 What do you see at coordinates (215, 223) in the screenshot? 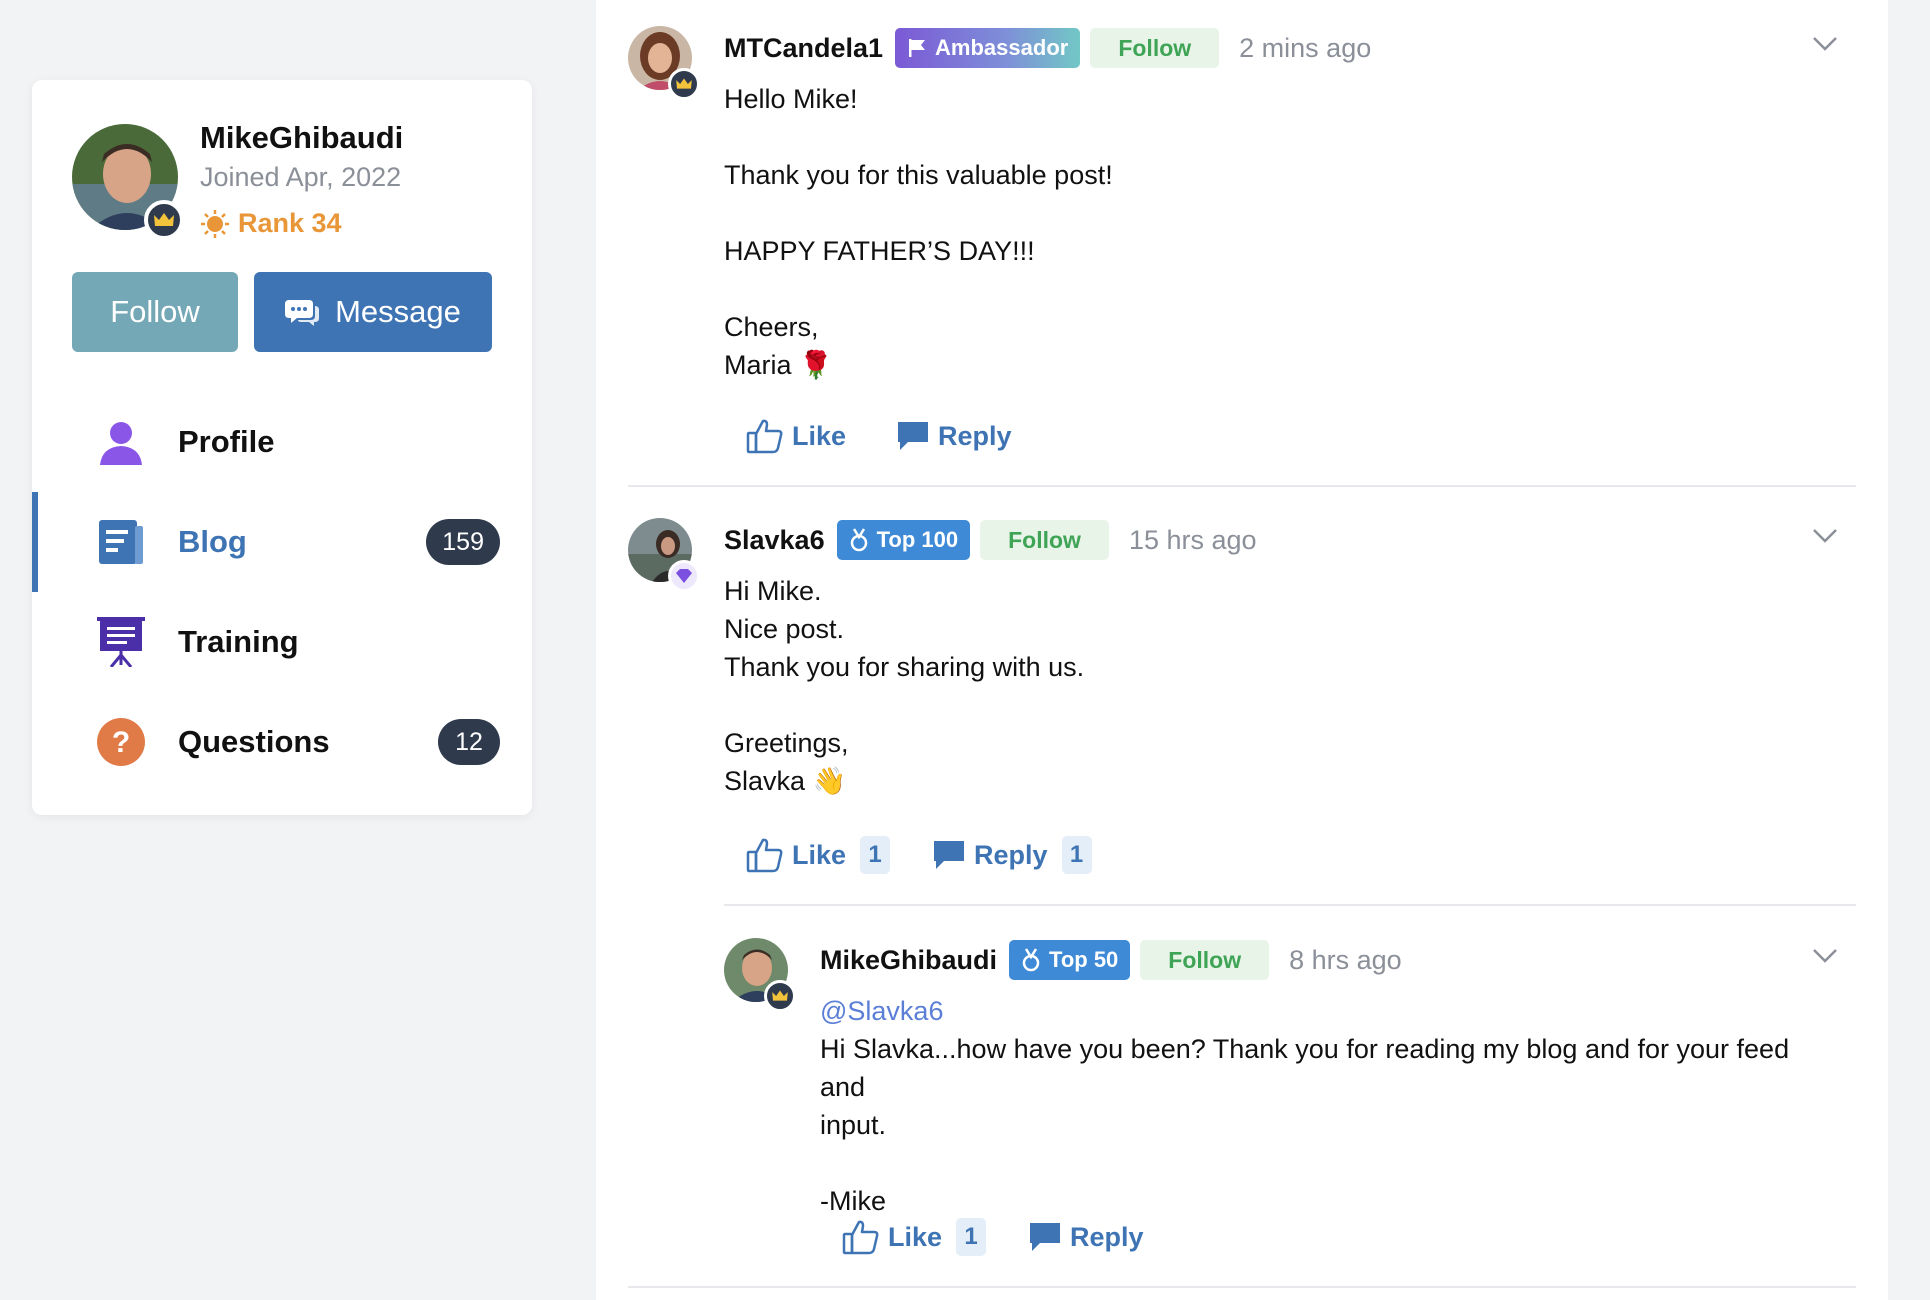
I see `sun-rank-icon` at bounding box center [215, 223].